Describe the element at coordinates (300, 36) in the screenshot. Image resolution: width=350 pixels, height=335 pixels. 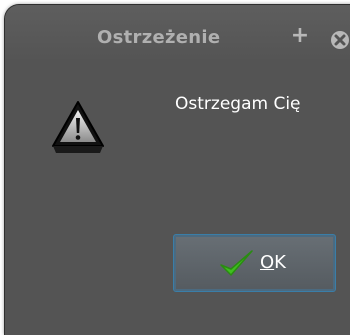
I see `maximize-button: +` at that location.